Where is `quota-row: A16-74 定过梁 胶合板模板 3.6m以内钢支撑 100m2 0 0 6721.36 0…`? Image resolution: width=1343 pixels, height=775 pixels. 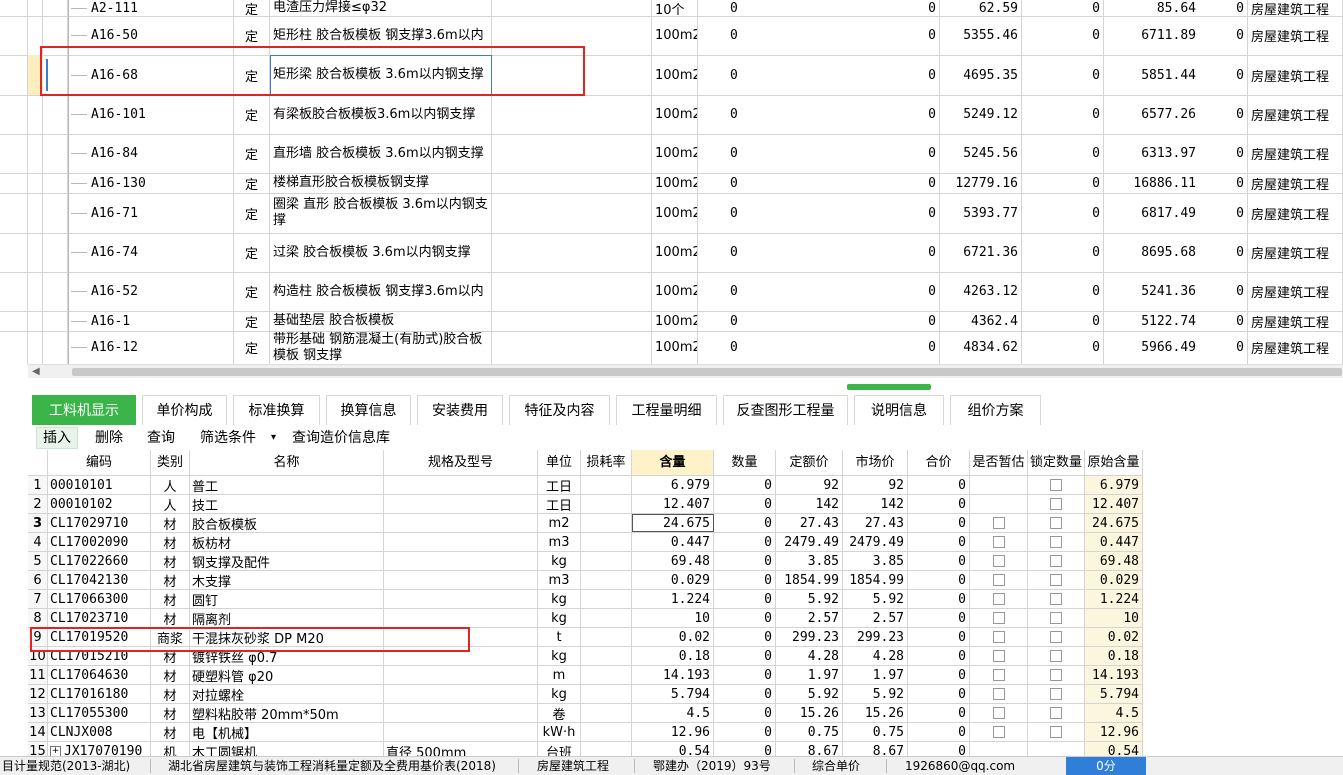 quota-row: A16-74 定过梁 胶合板模板 3.6m以内钢支撑 100m2 0 0 6721.36 0… is located at coordinates (671, 253).